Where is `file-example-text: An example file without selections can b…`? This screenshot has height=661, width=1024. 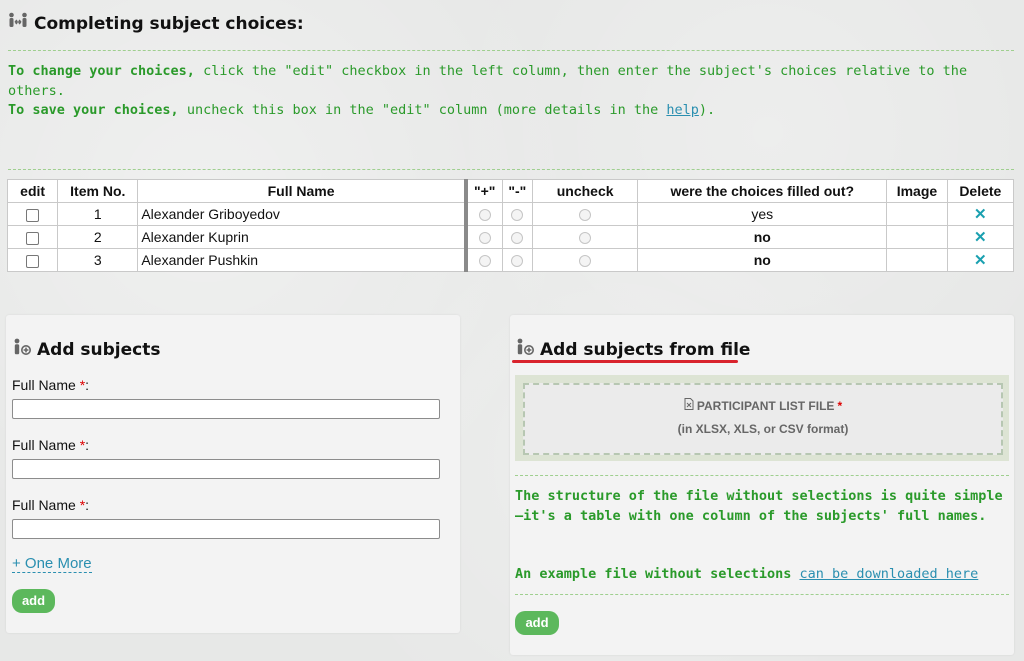 file-example-text: An example file without selections can b… is located at coordinates (747, 574).